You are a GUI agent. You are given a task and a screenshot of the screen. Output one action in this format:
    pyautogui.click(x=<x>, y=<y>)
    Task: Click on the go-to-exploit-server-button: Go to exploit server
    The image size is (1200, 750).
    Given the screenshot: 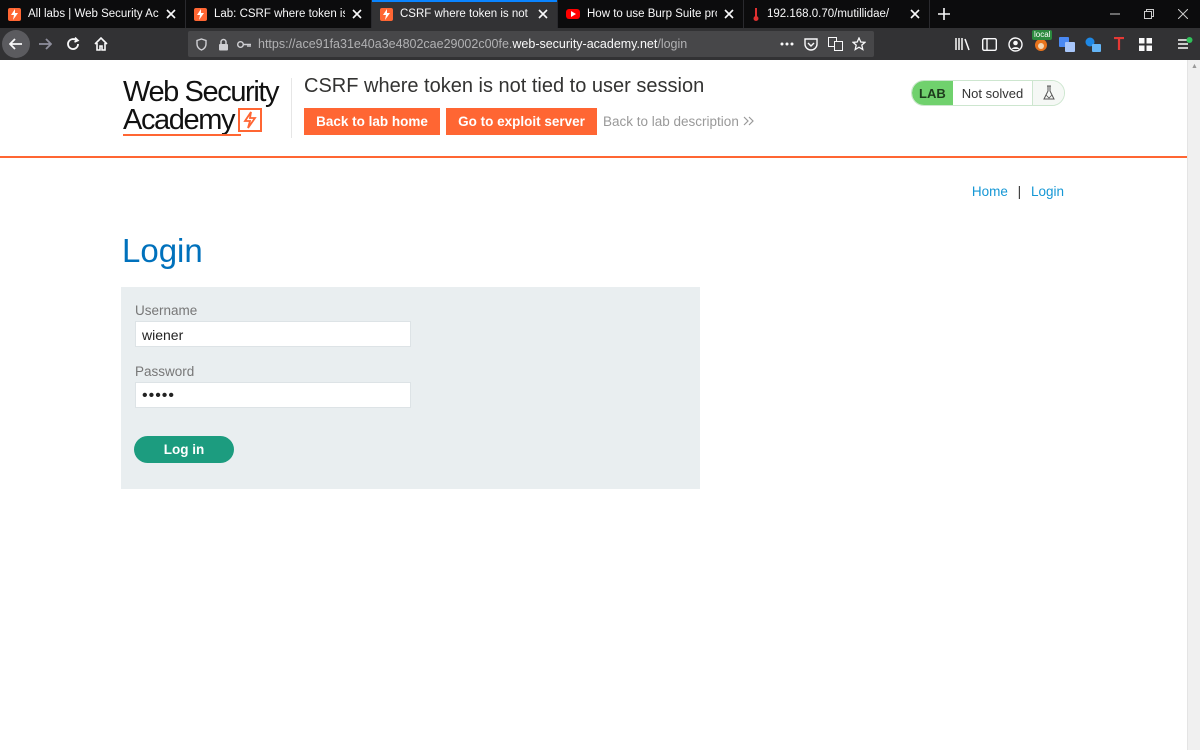 What is the action you would take?
    pyautogui.click(x=521, y=121)
    